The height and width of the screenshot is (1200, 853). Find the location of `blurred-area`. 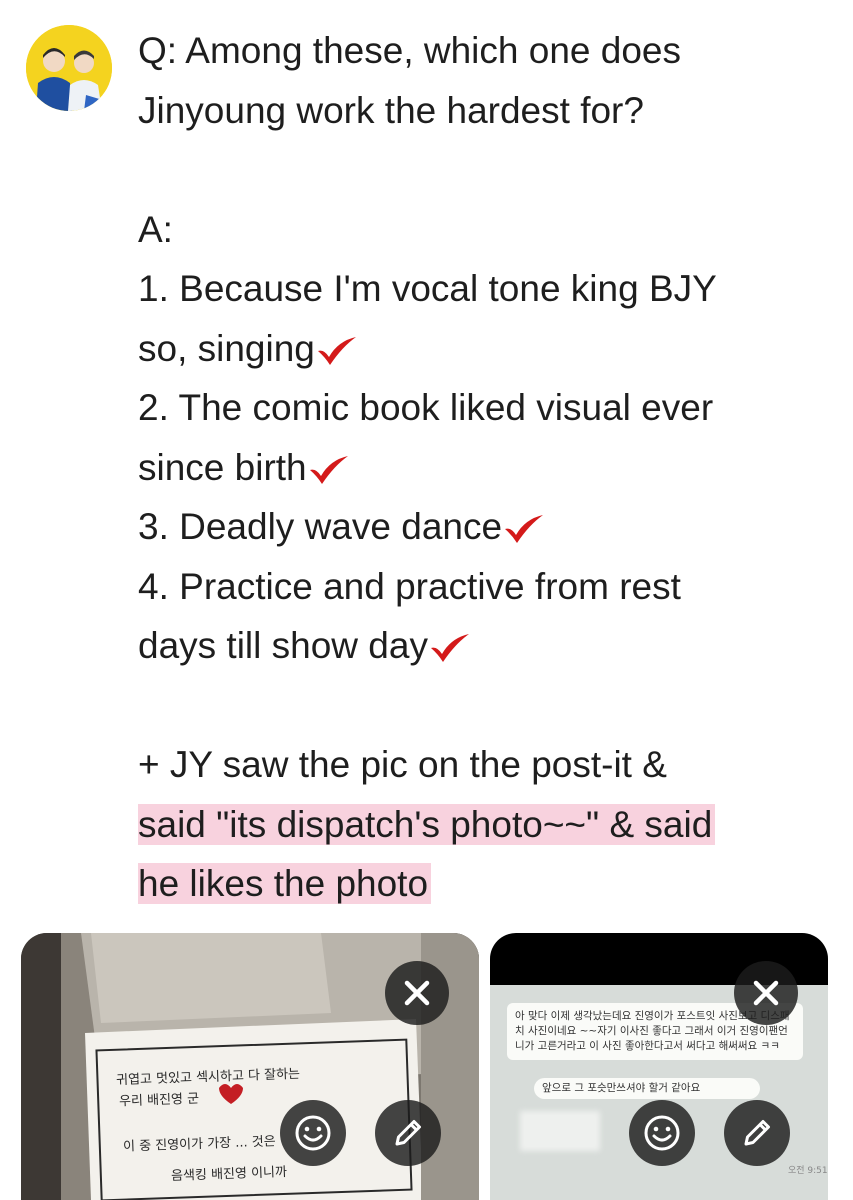

blurred-area is located at coordinates (560, 1131).